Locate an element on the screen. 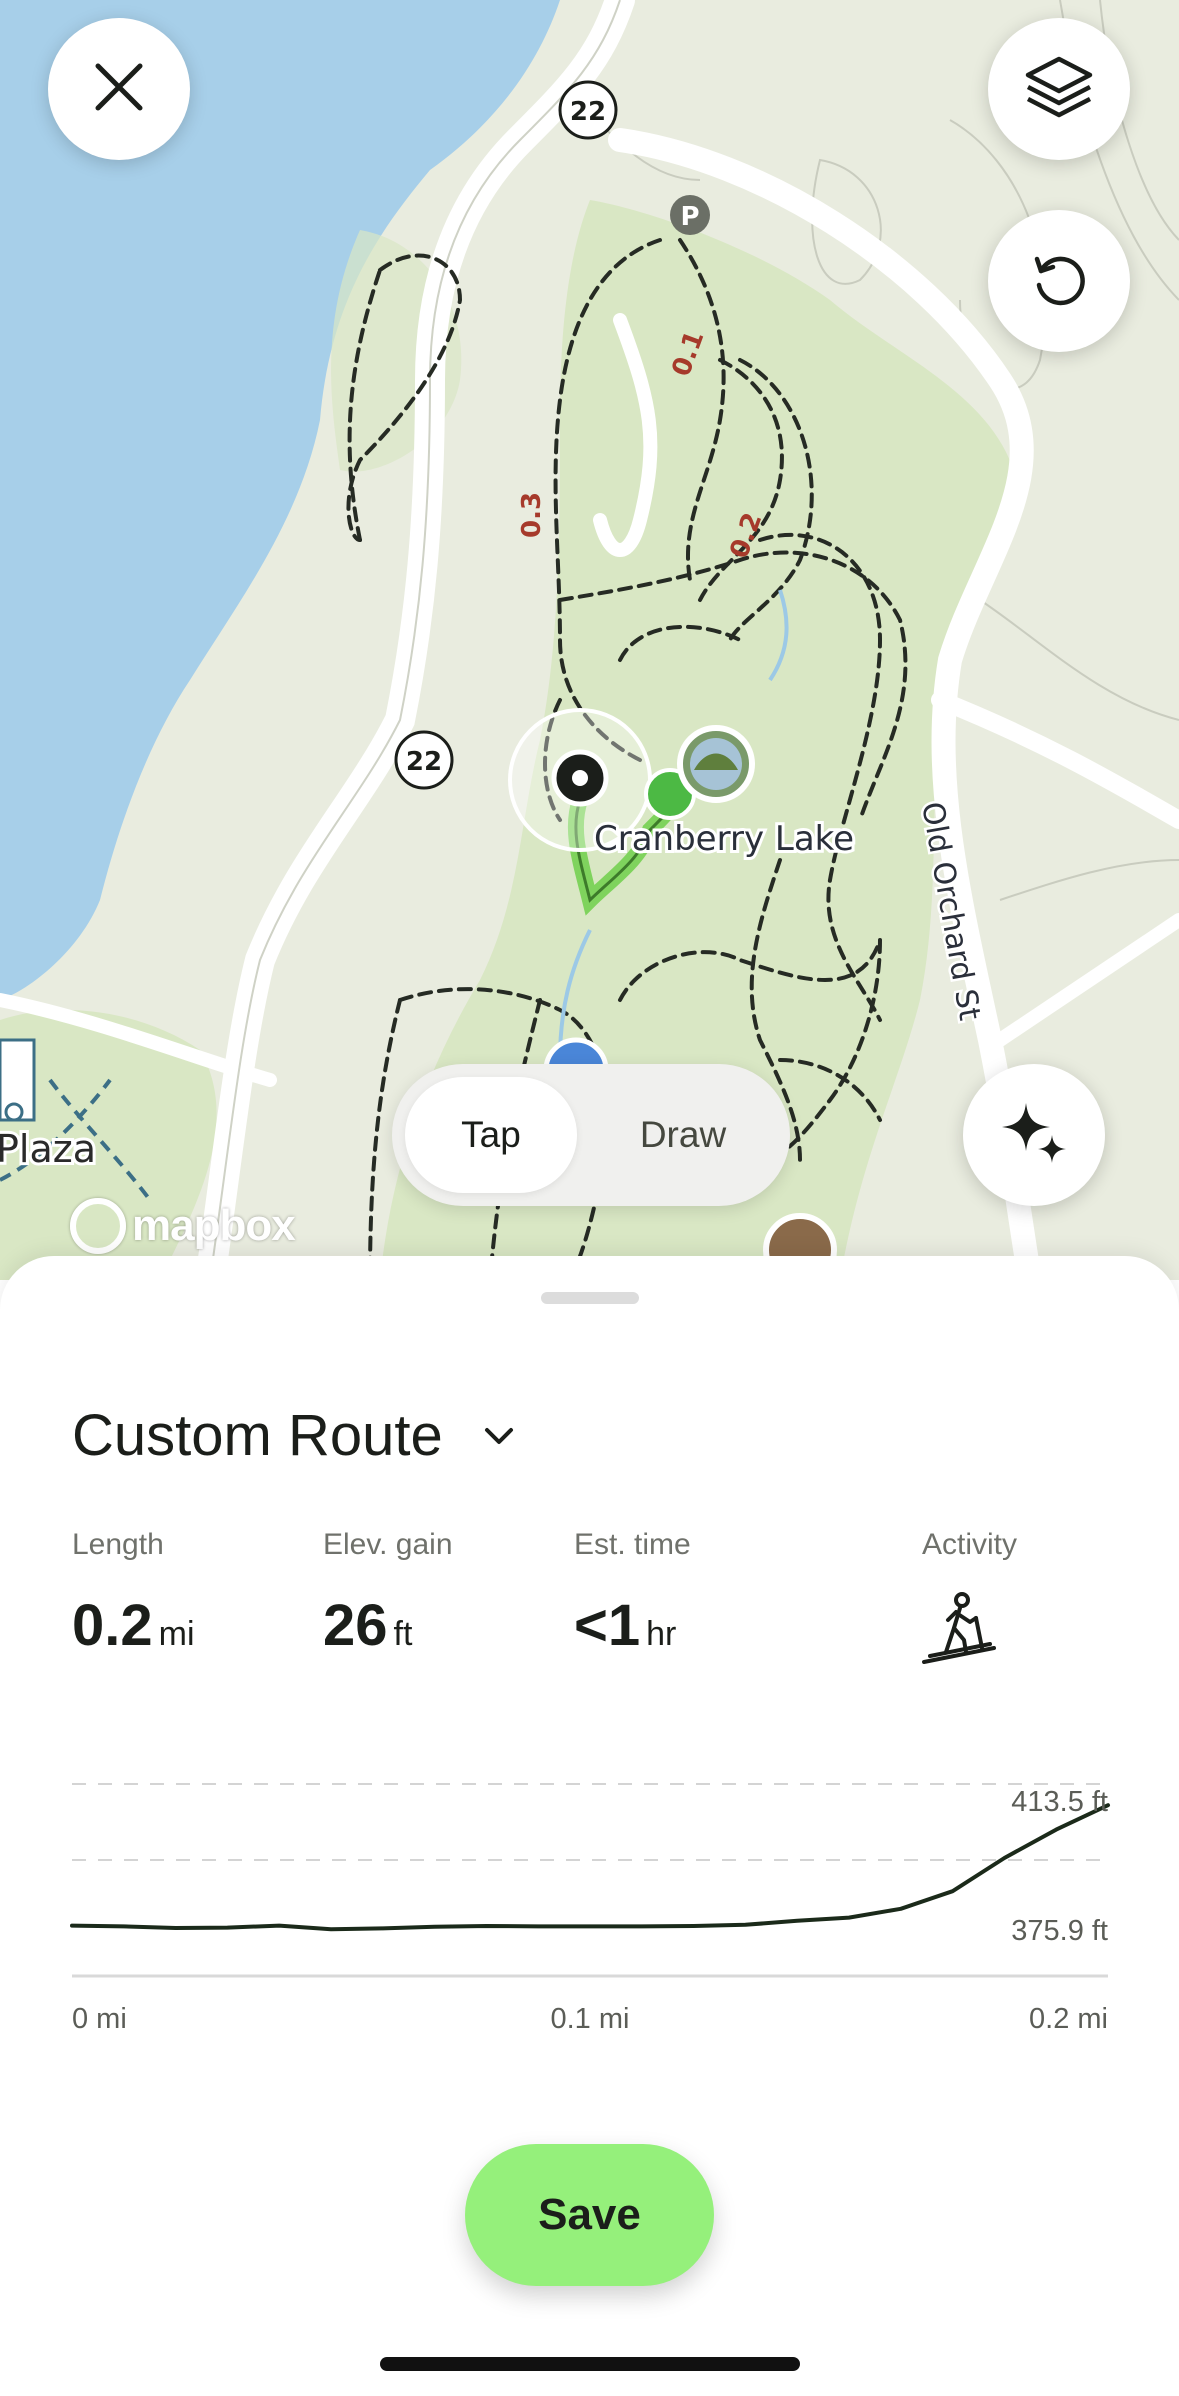  map-layers-button is located at coordinates (1059, 89).